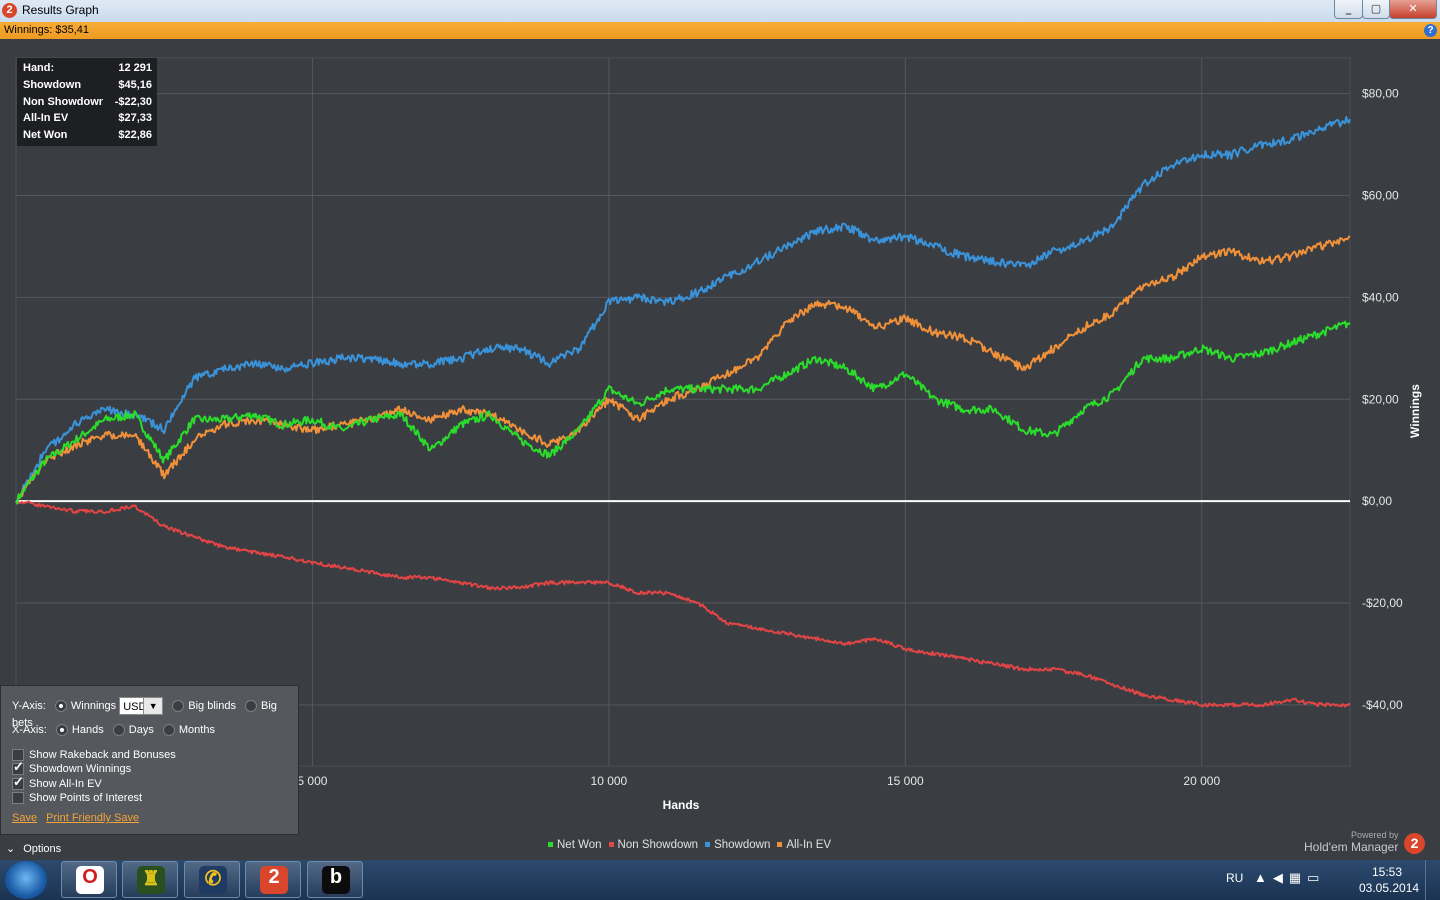  I want to click on chart-legend: Net Won Non Showdown Showdown All-In EV, so click(693, 847).